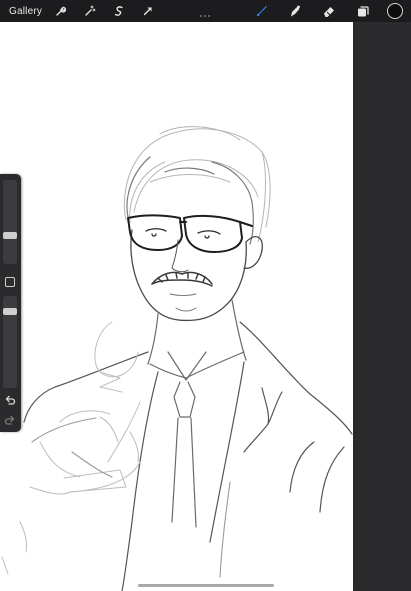 This screenshot has height=591, width=411. Describe the element at coordinates (206, 585) in the screenshot. I see `home-indicator` at that location.